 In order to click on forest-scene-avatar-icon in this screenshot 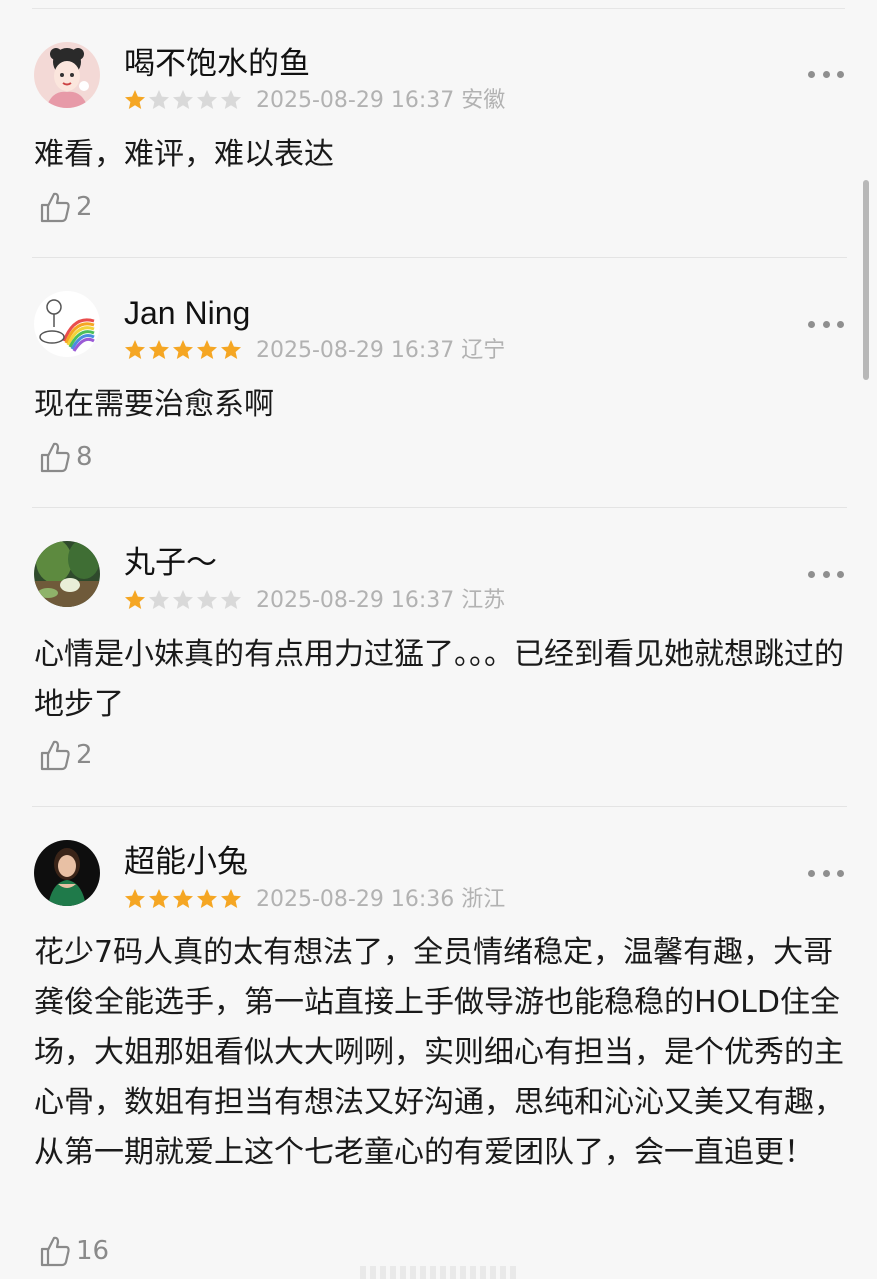, I will do `click(67, 574)`.